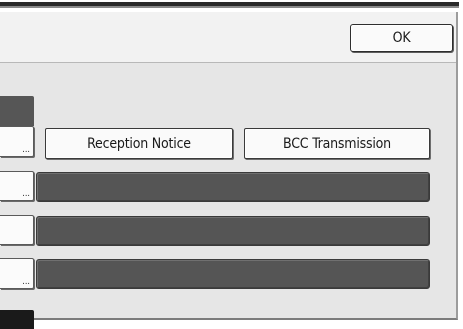 Image resolution: width=463 pixels, height=329 pixels. I want to click on top-divider-shadow, so click(229, 7).